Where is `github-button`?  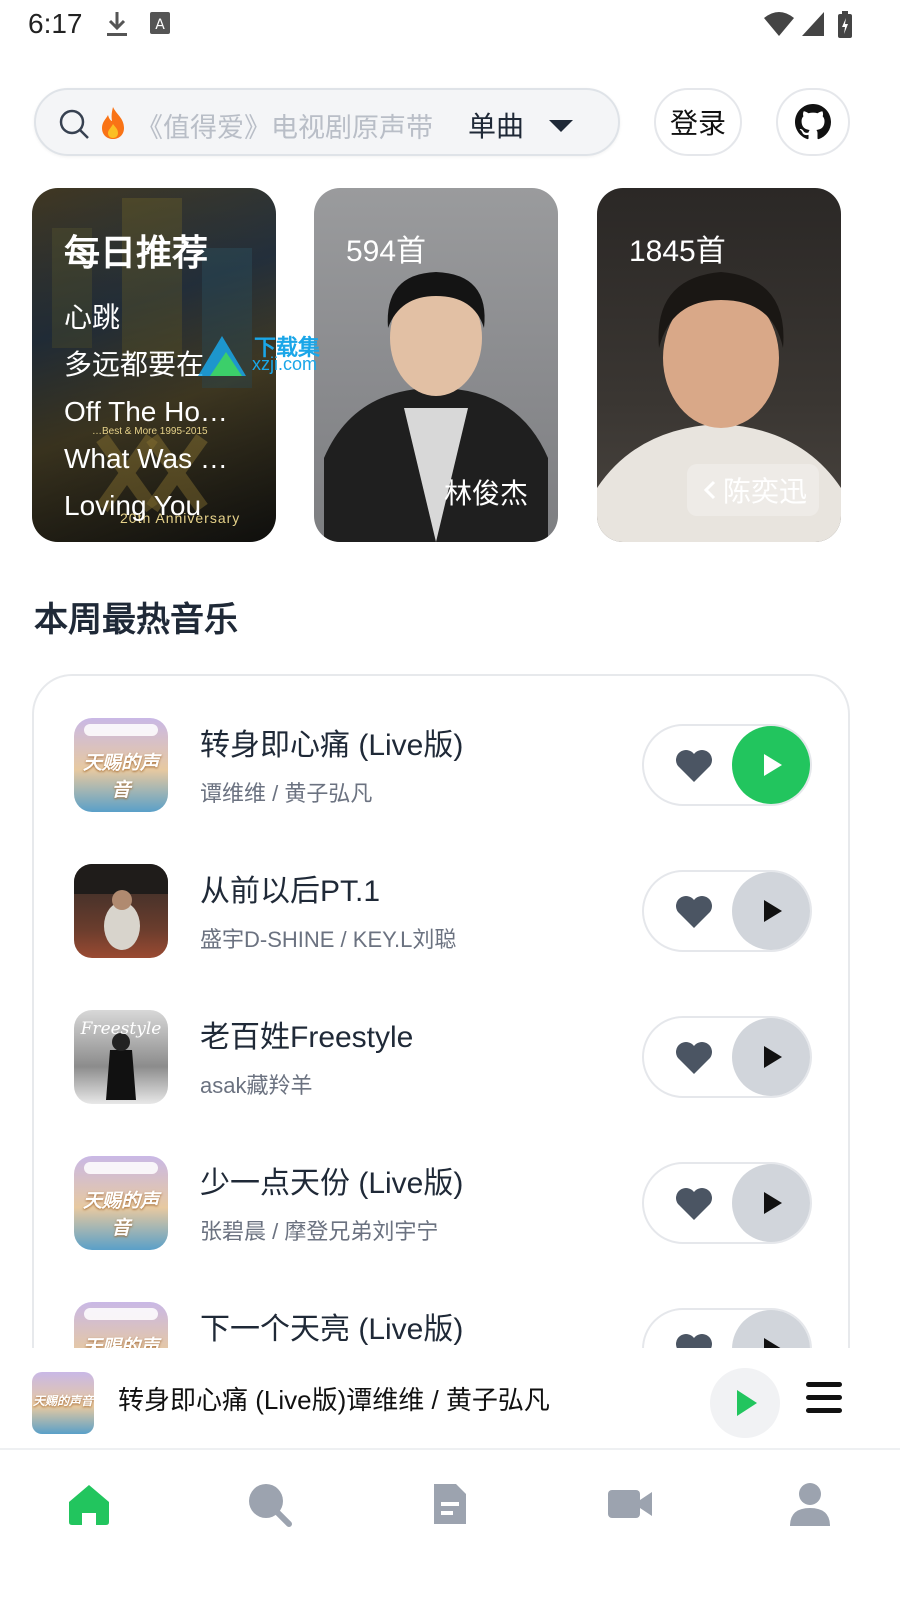 github-button is located at coordinates (813, 122).